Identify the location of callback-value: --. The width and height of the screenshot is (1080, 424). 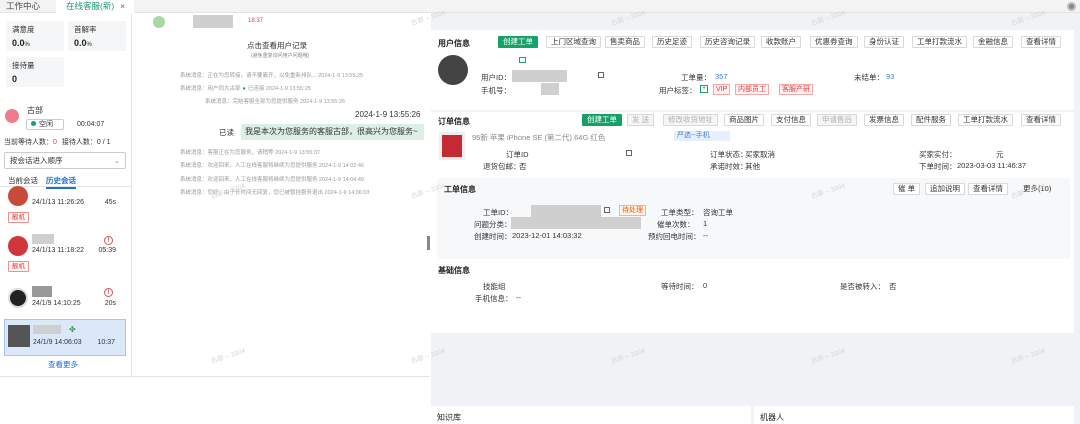
(705, 235).